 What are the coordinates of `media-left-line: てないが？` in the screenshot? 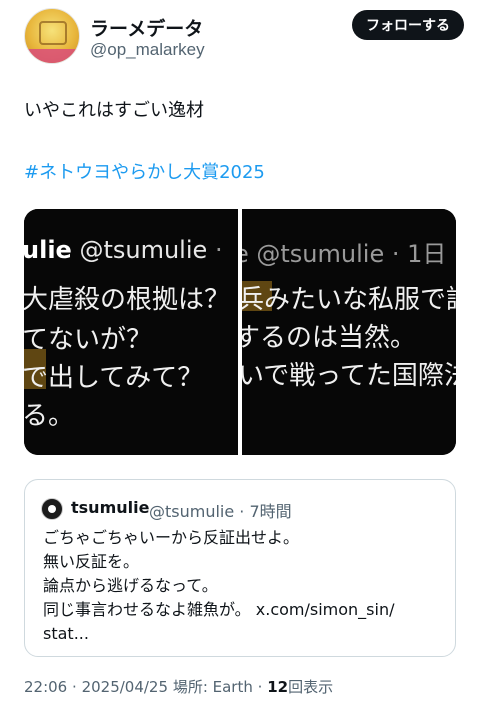 It's located at (88, 340).